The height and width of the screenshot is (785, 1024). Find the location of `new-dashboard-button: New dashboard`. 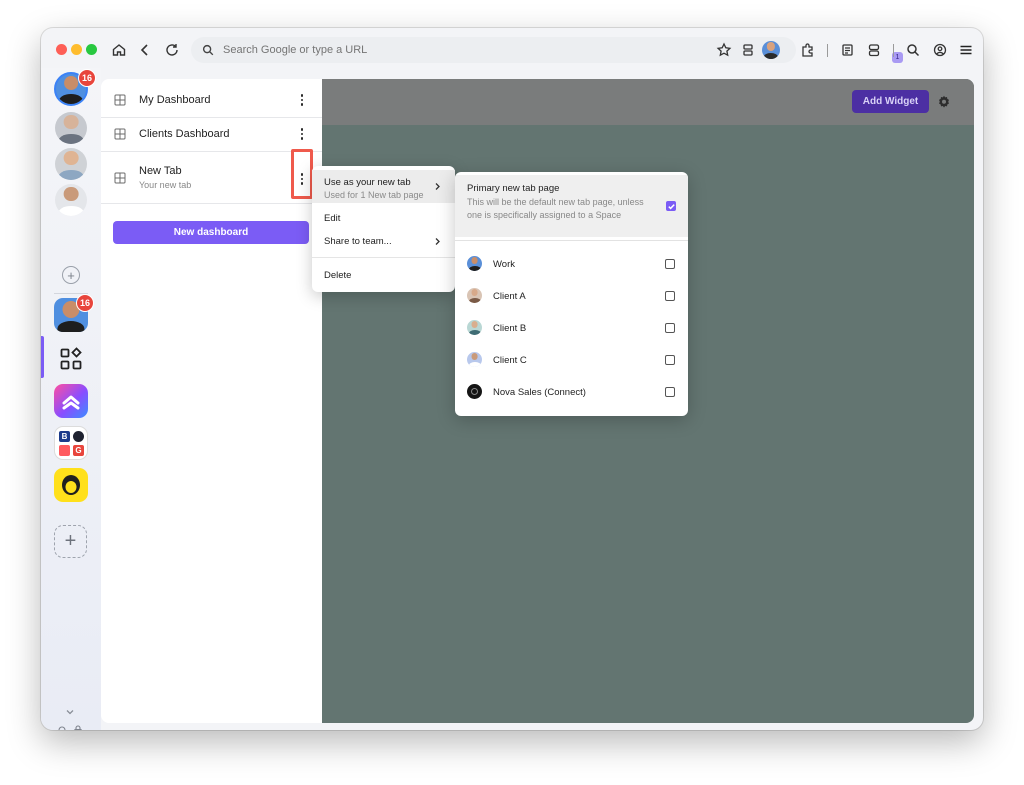

new-dashboard-button: New dashboard is located at coordinates (211, 232).